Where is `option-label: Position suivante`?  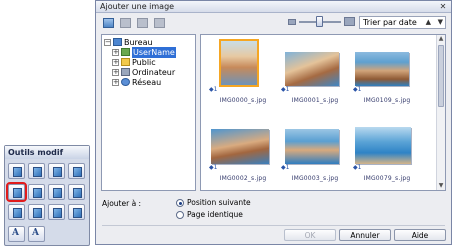 option-label: Position suivante is located at coordinates (219, 202).